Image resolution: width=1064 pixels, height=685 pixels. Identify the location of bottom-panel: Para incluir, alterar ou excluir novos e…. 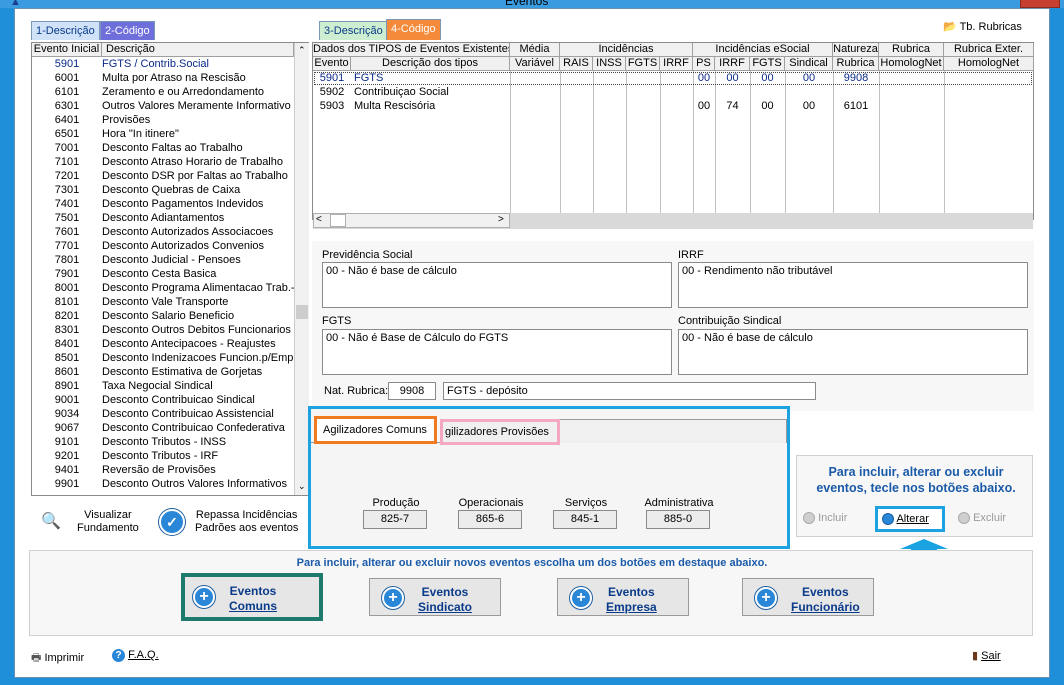
(531, 593).